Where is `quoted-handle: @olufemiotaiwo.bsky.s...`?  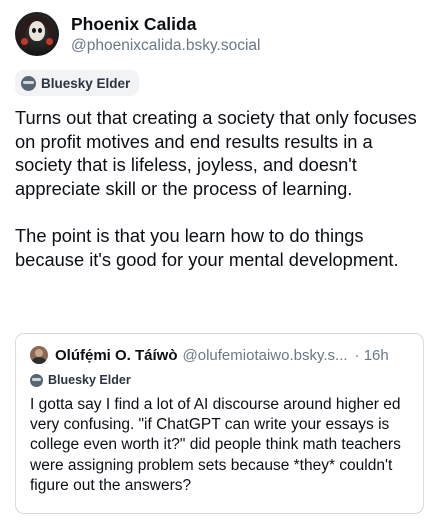
quoted-handle: @olufemiotaiwo.bsky.s... is located at coordinates (265, 355).